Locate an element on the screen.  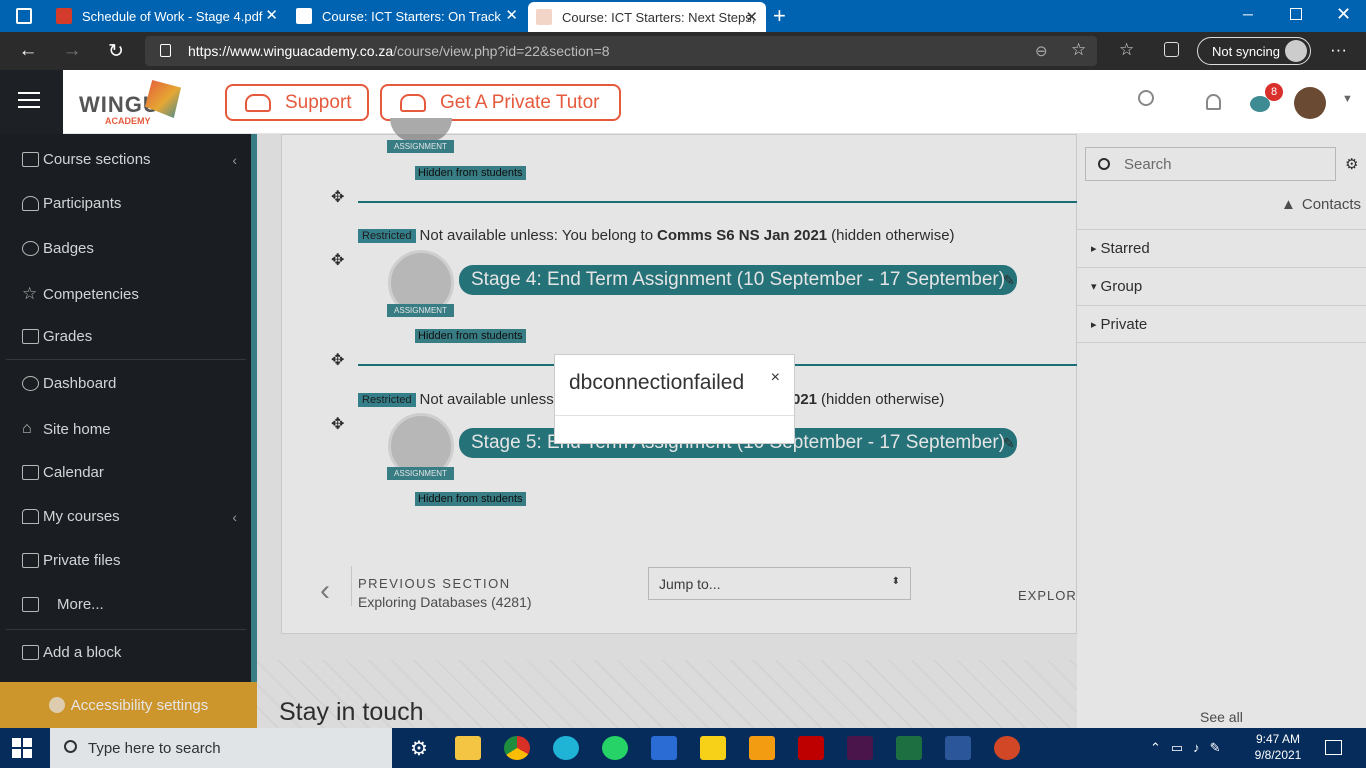
sticky-notes-icon is located at coordinates (713, 748).